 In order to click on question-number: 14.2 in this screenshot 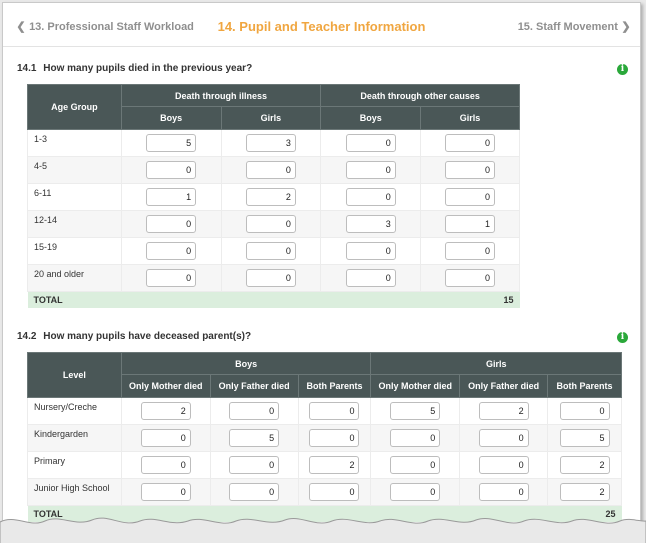, I will do `click(27, 336)`.